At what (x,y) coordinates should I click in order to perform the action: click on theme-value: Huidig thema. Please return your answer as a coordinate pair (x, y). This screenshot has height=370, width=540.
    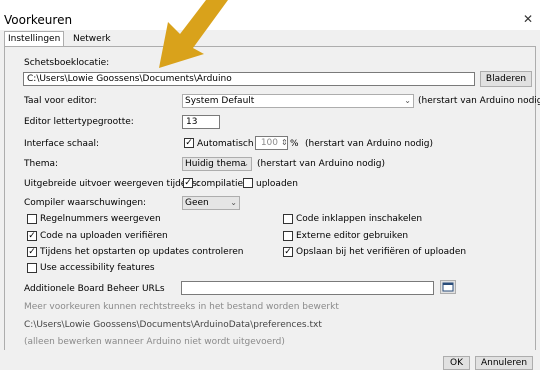
    Looking at the image, I should click on (215, 164).